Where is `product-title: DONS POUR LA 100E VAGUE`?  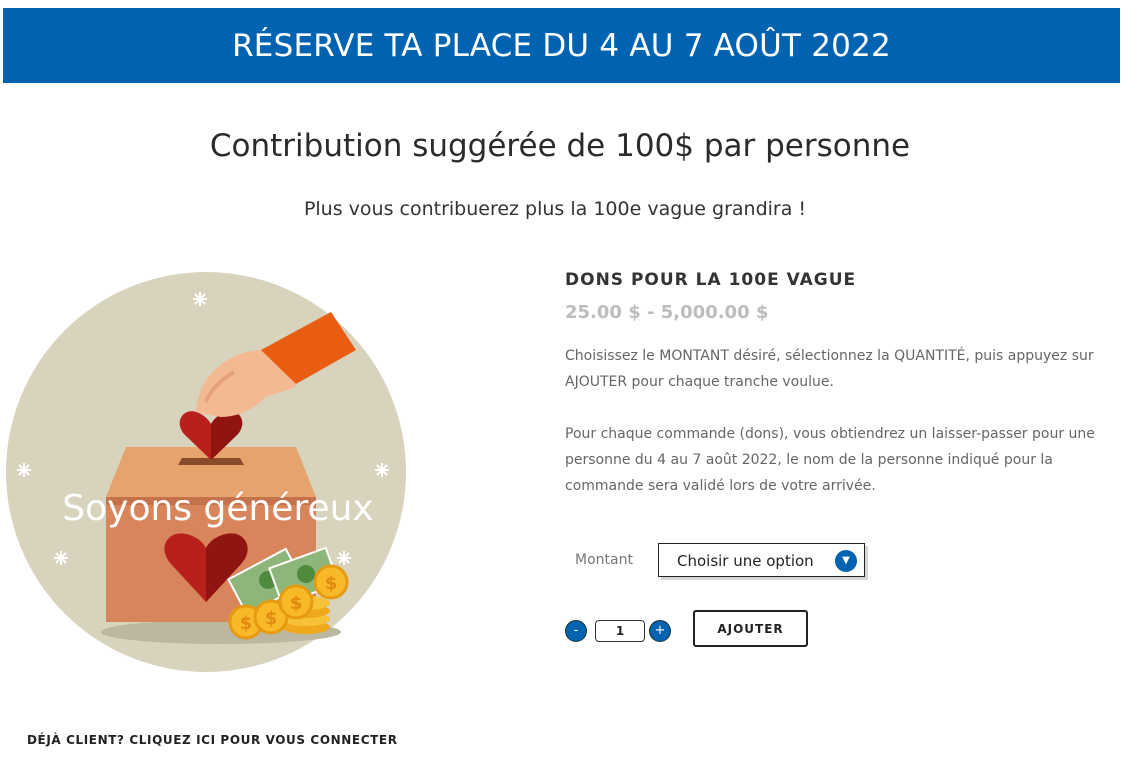 product-title: DONS POUR LA 100E VAGUE is located at coordinates (711, 280).